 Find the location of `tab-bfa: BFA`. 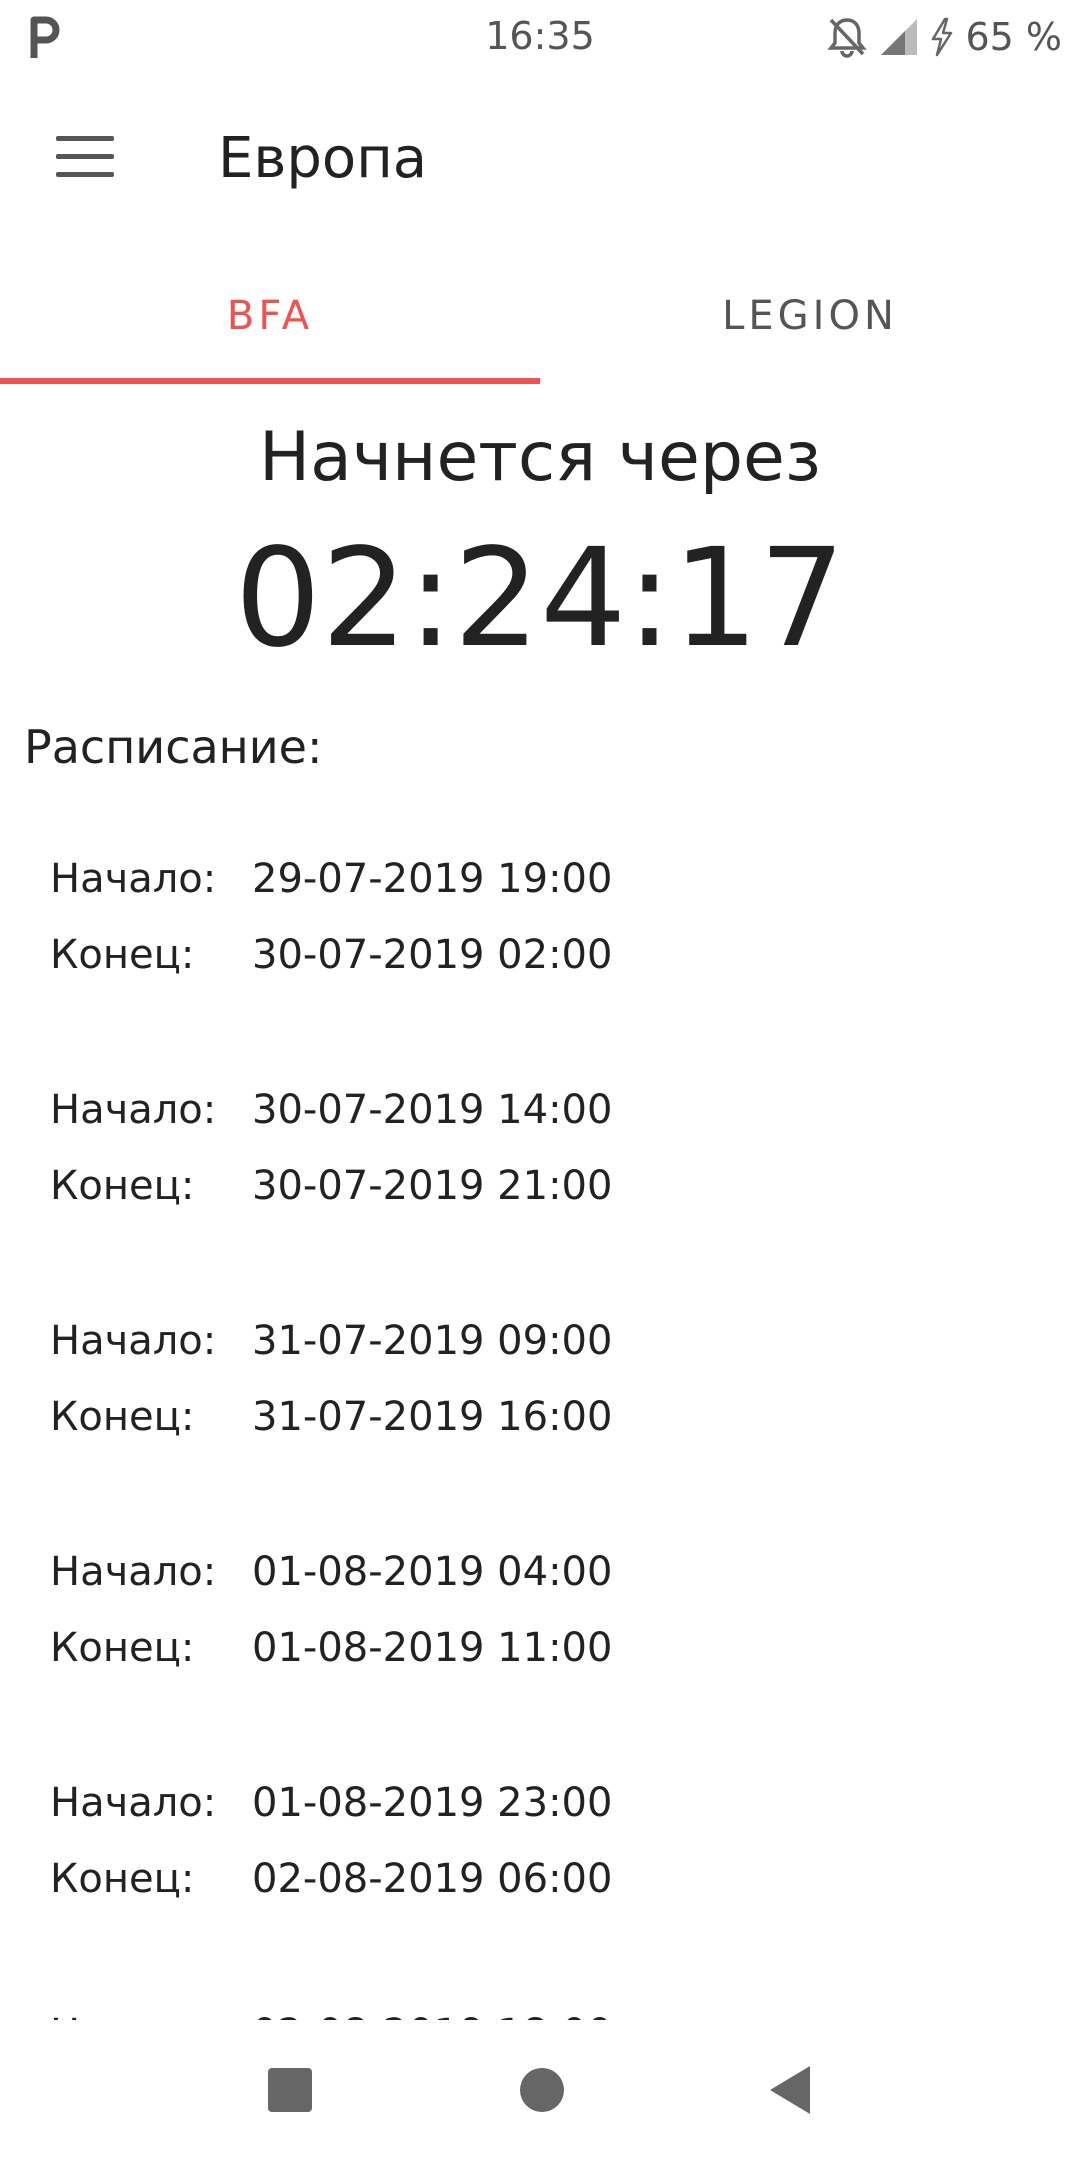

tab-bfa: BFA is located at coordinates (270, 316).